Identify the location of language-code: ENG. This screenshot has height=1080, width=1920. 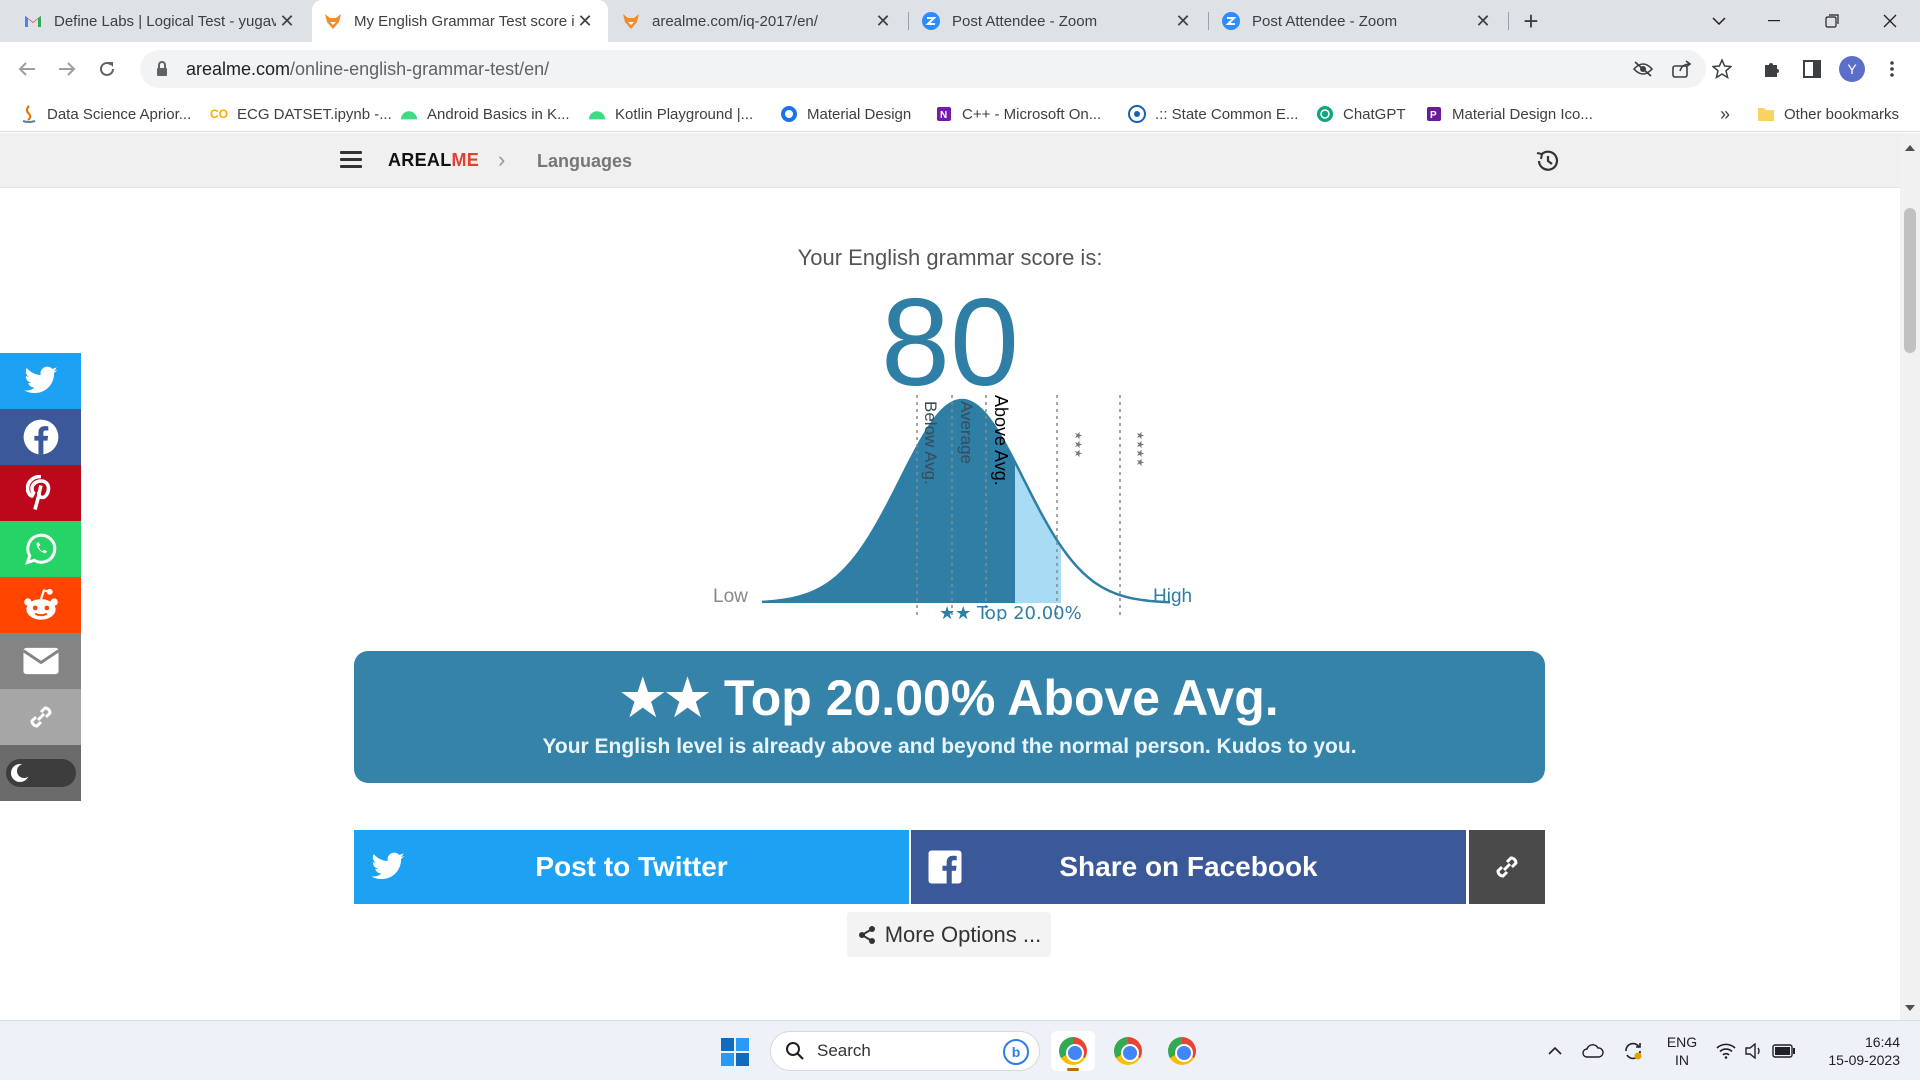
(1682, 1042).